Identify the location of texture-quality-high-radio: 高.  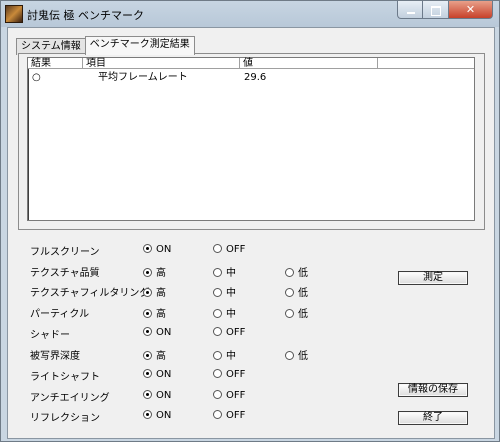
(154, 271).